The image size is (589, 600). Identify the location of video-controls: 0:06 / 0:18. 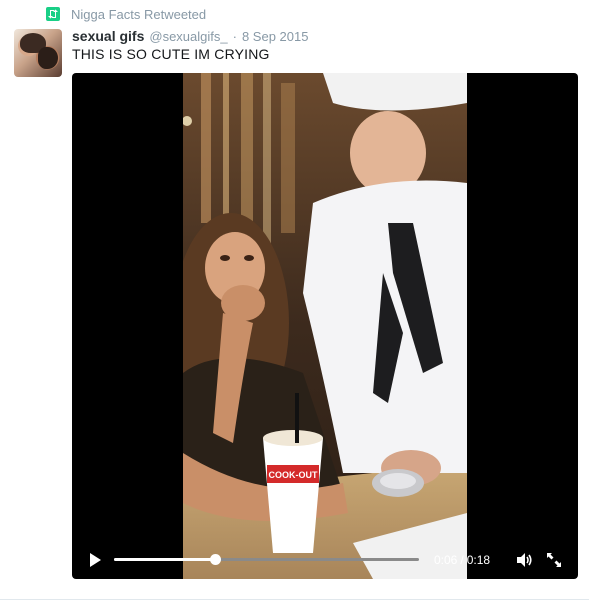
(325, 560).